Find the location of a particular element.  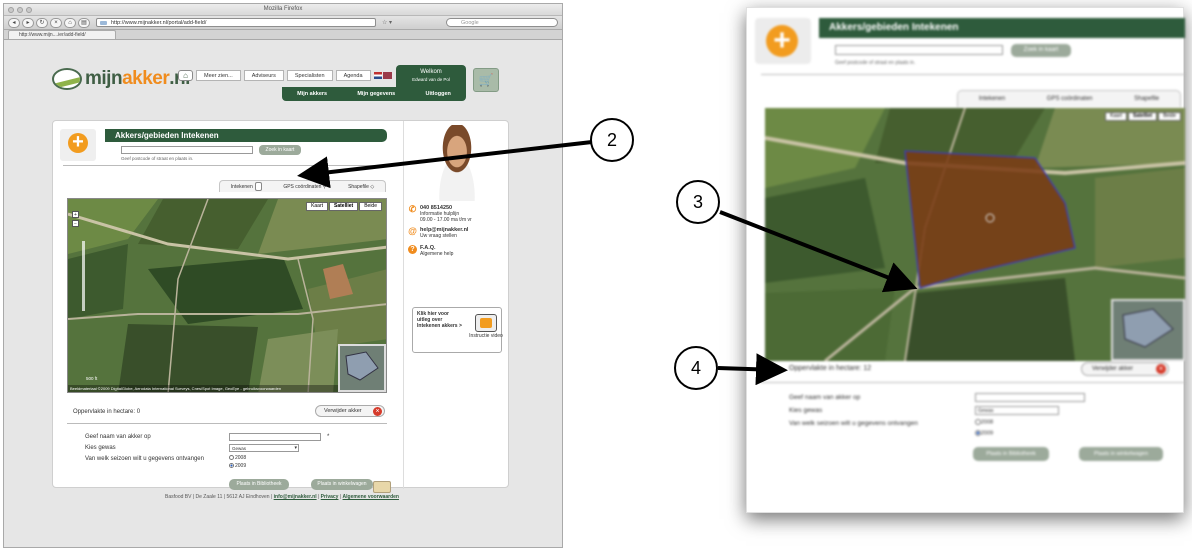

site-logo: mijnakker.nl is located at coordinates (121, 79).